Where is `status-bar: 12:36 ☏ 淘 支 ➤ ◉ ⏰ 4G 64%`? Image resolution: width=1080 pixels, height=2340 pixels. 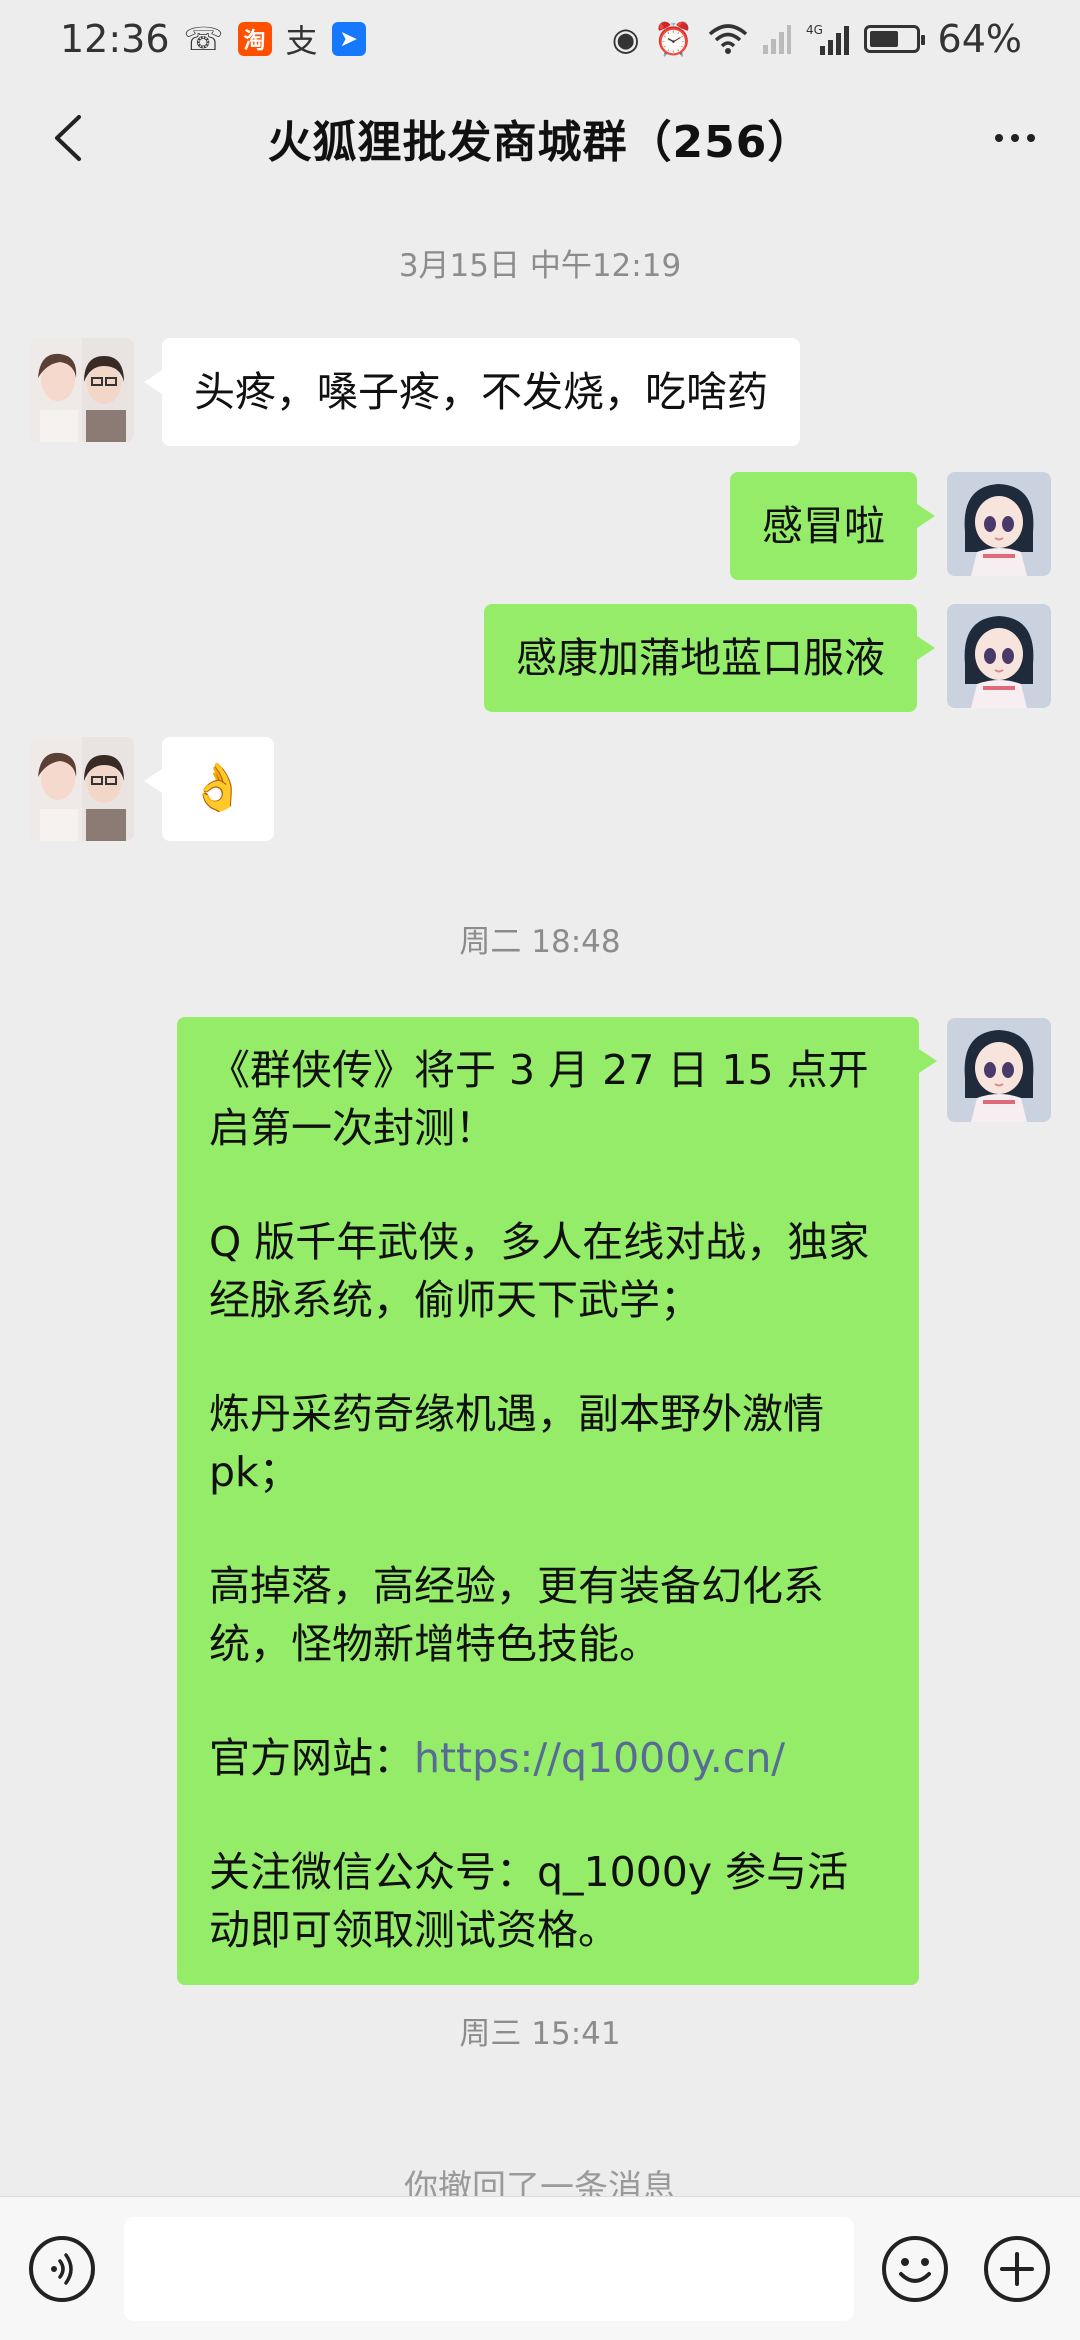 status-bar: 12:36 ☏ 淘 支 ➤ ◉ ⏰ 4G 64% is located at coordinates (540, 39).